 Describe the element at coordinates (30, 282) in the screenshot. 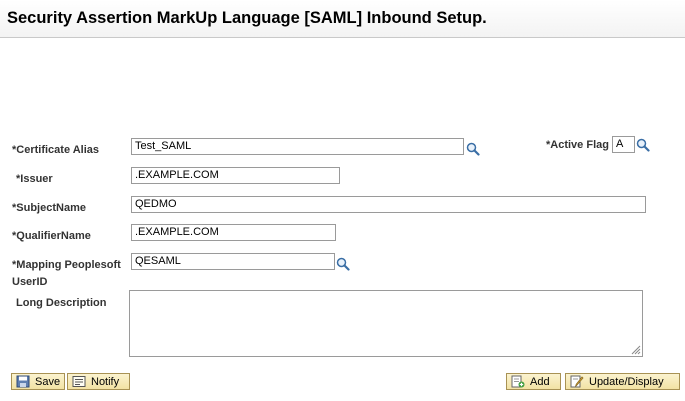

I see `mapping-userid-label-line2: UserID` at that location.